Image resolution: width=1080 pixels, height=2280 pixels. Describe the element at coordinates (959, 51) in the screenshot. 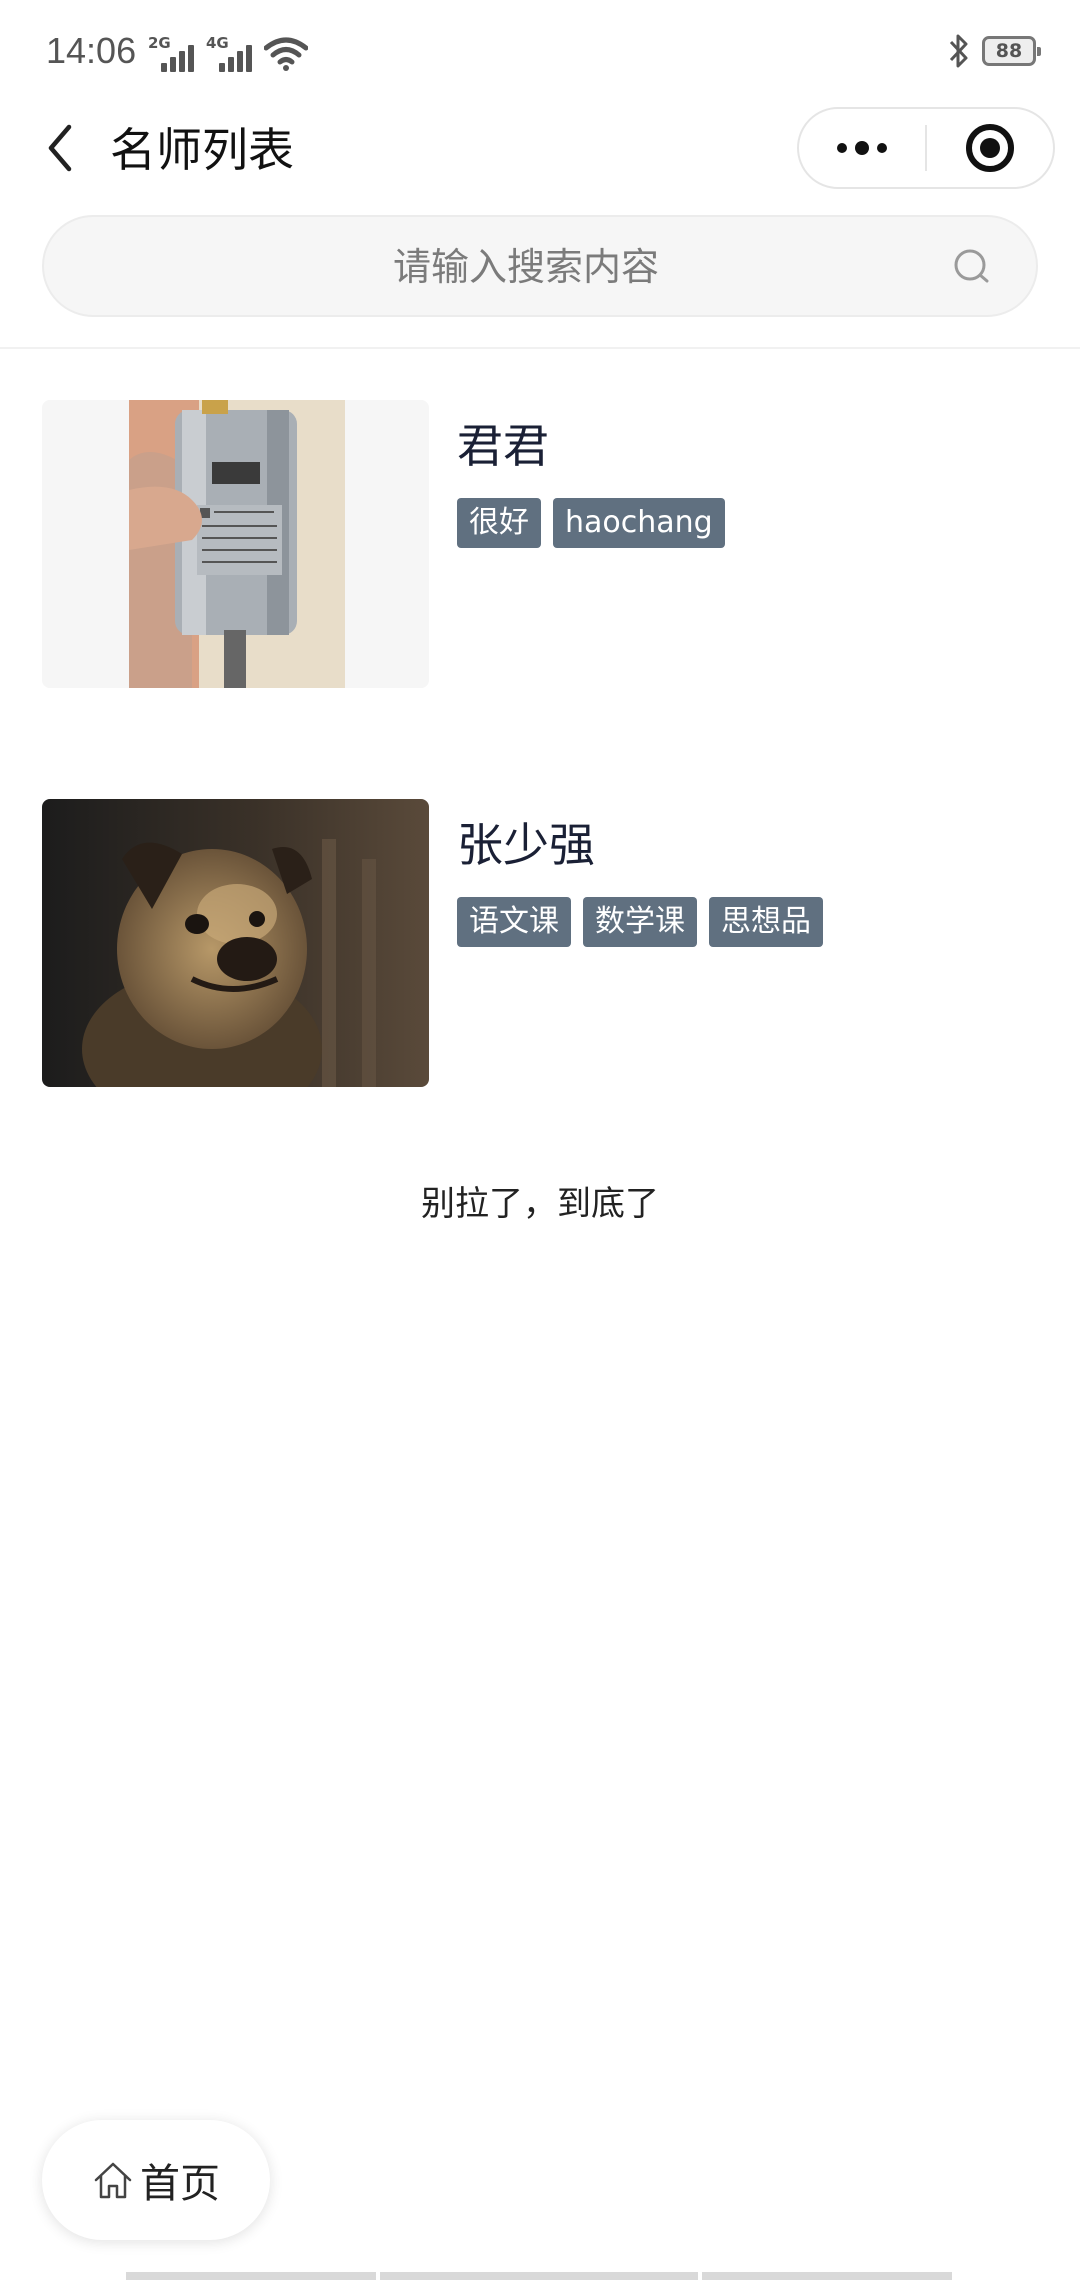

I see `bluetooth-icon` at that location.